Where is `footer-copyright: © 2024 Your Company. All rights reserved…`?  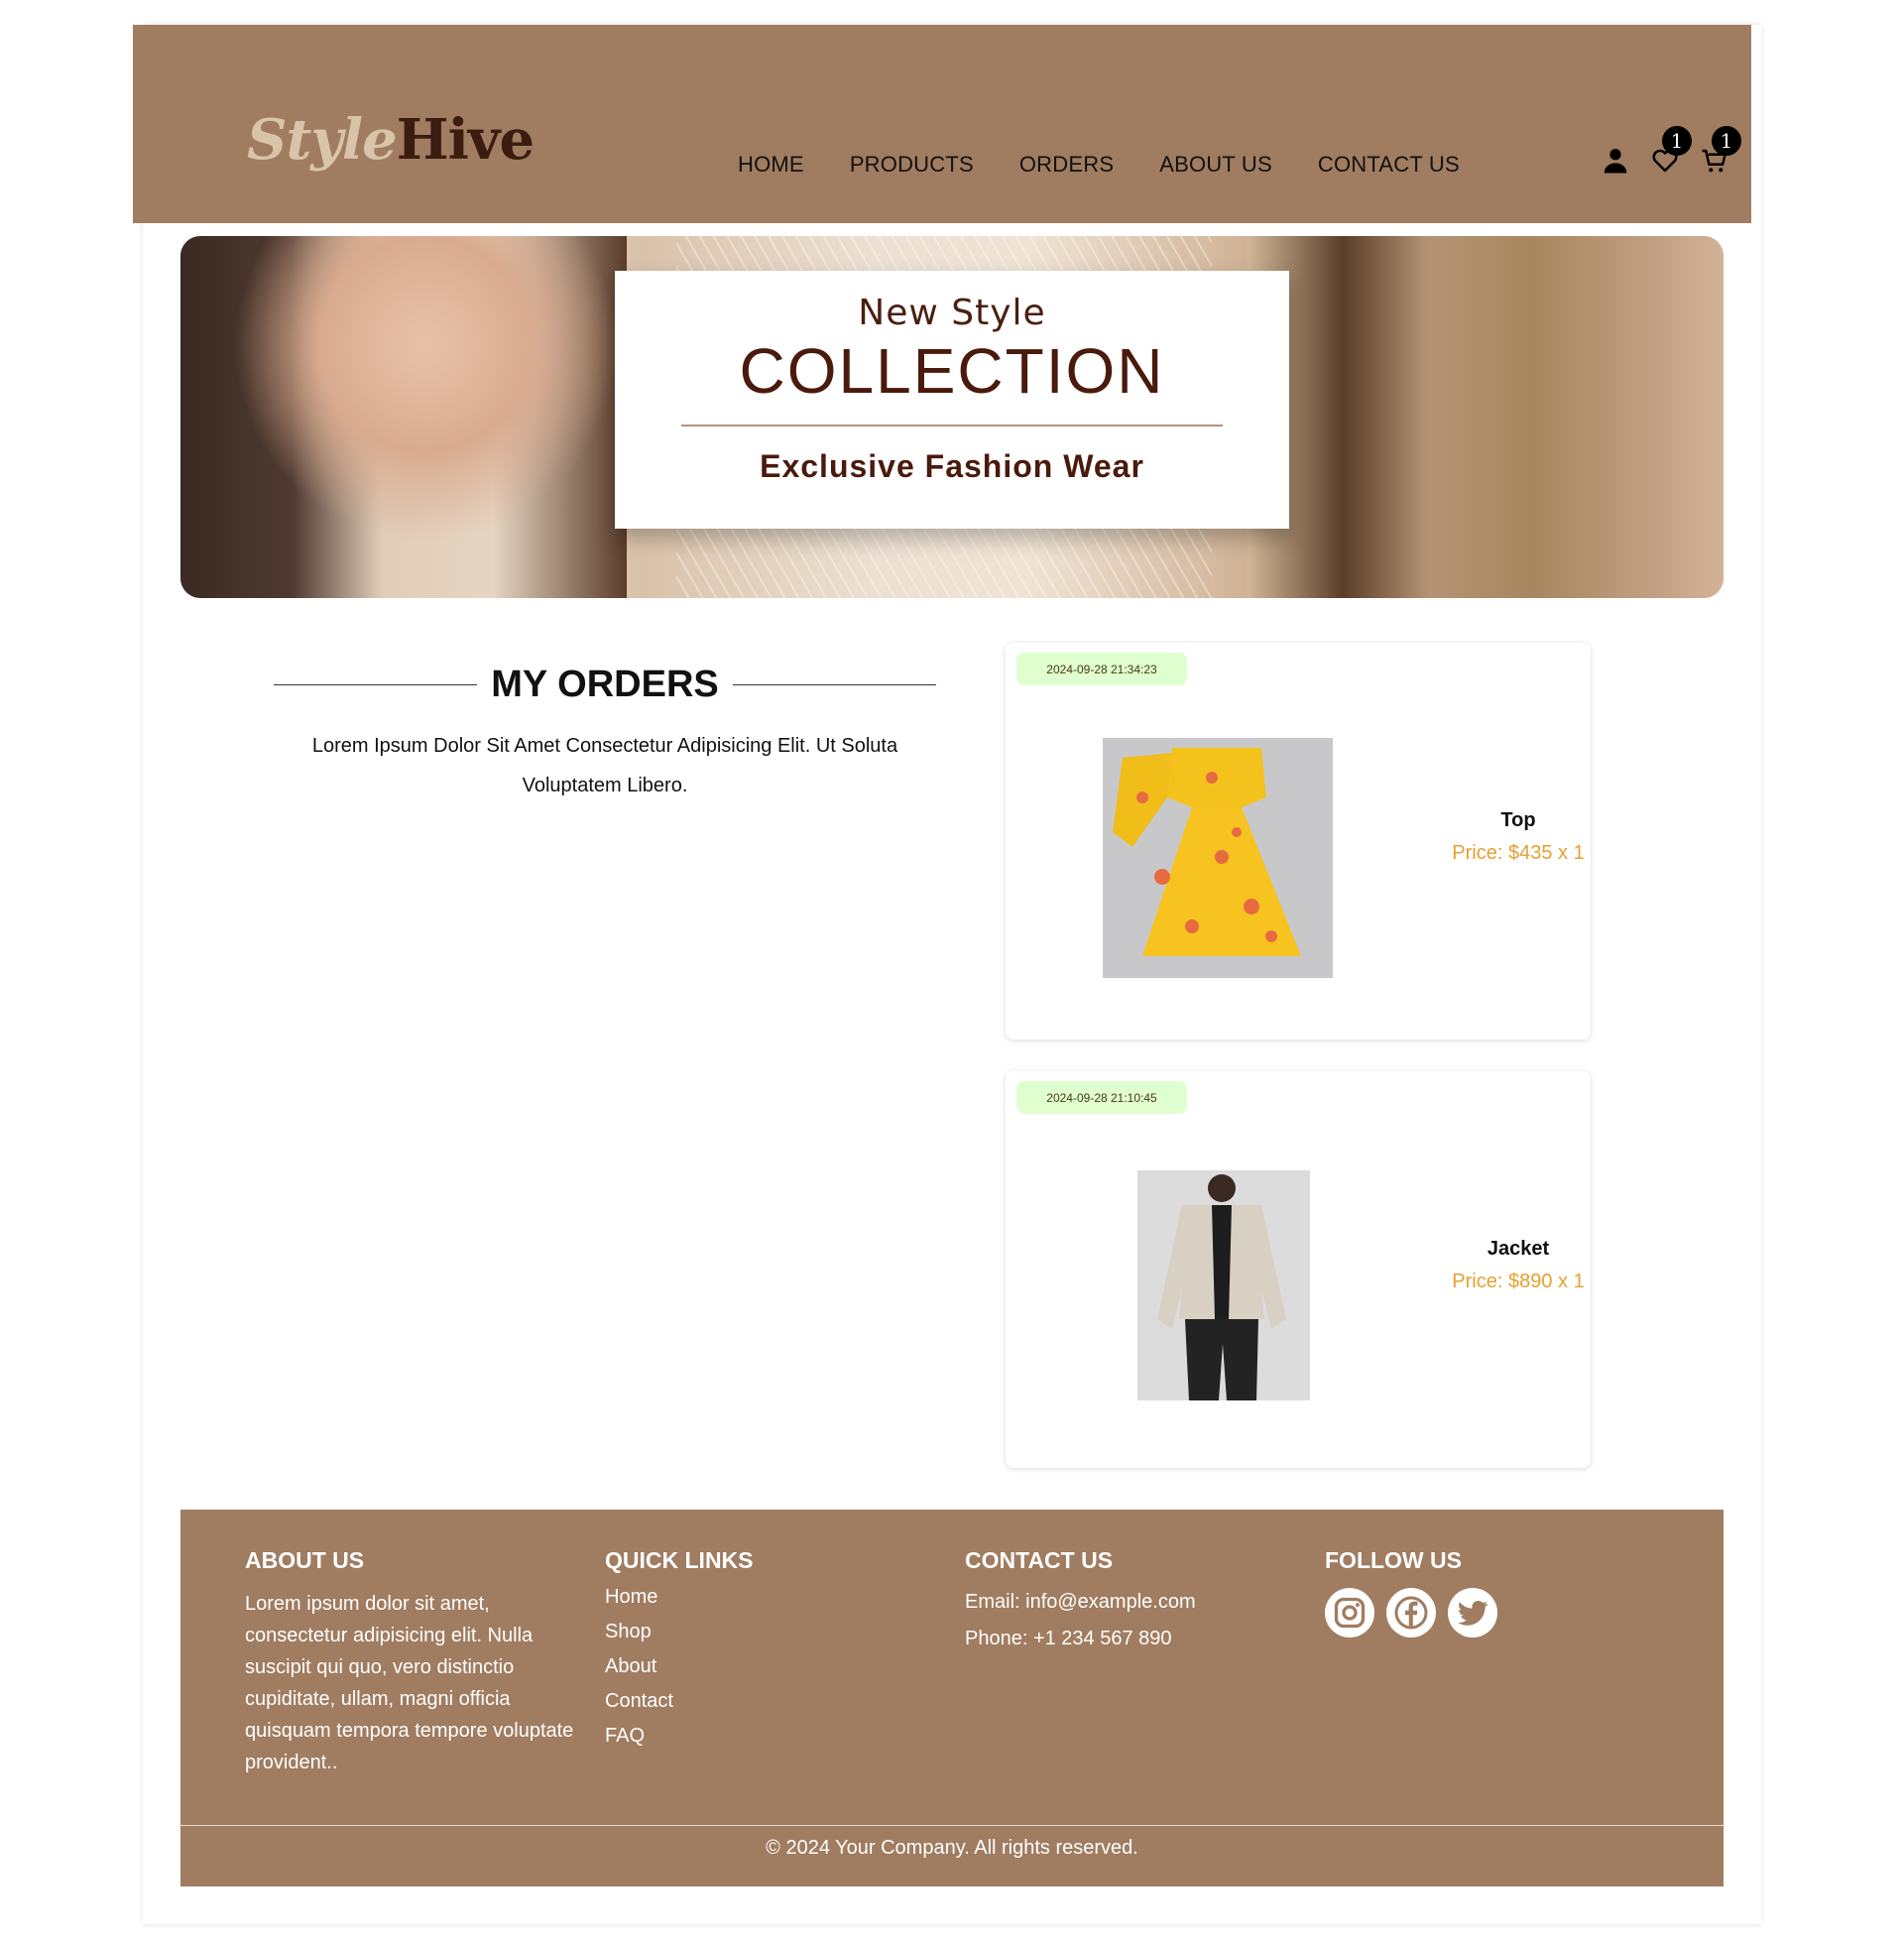 footer-copyright: © 2024 Your Company. All rights reserved… is located at coordinates (952, 1848).